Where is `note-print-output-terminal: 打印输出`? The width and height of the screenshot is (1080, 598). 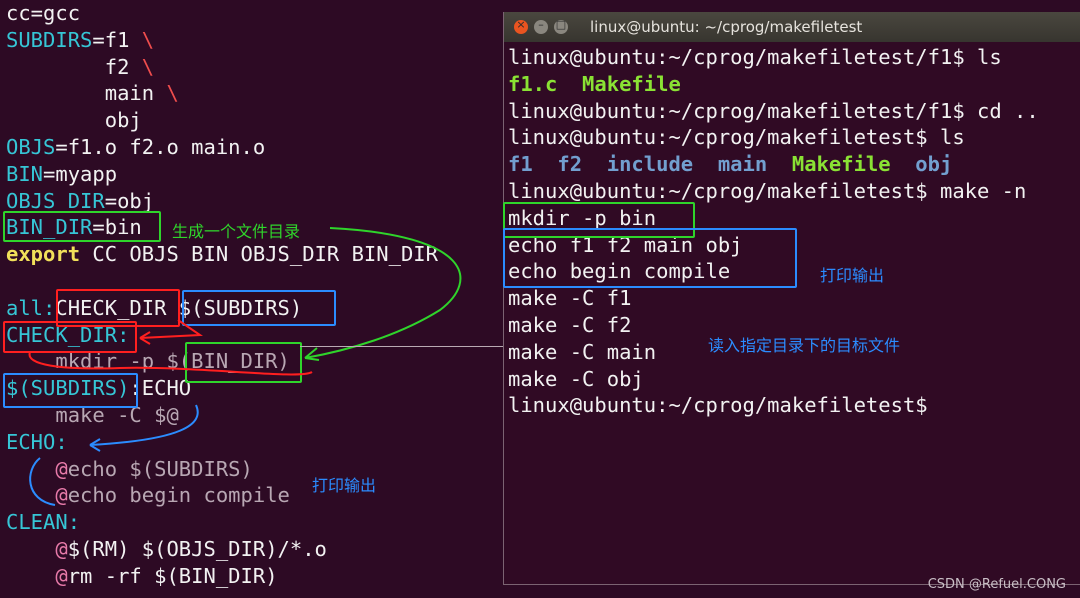
note-print-output-terminal: 打印输出 is located at coordinates (852, 275).